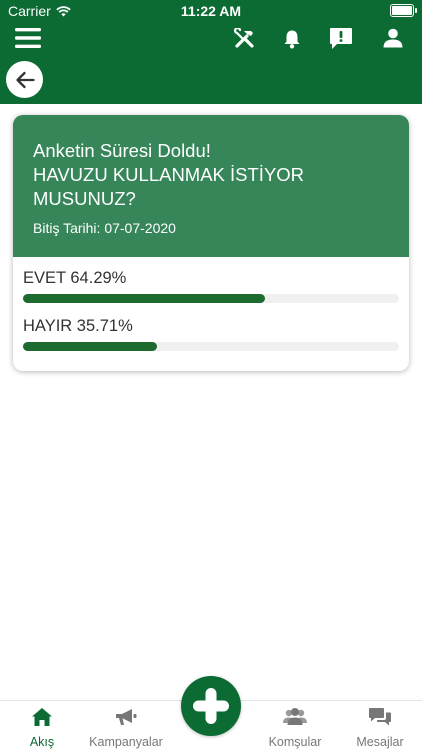 The height and width of the screenshot is (751, 422). Describe the element at coordinates (295, 716) in the screenshot. I see `people-icon` at that location.